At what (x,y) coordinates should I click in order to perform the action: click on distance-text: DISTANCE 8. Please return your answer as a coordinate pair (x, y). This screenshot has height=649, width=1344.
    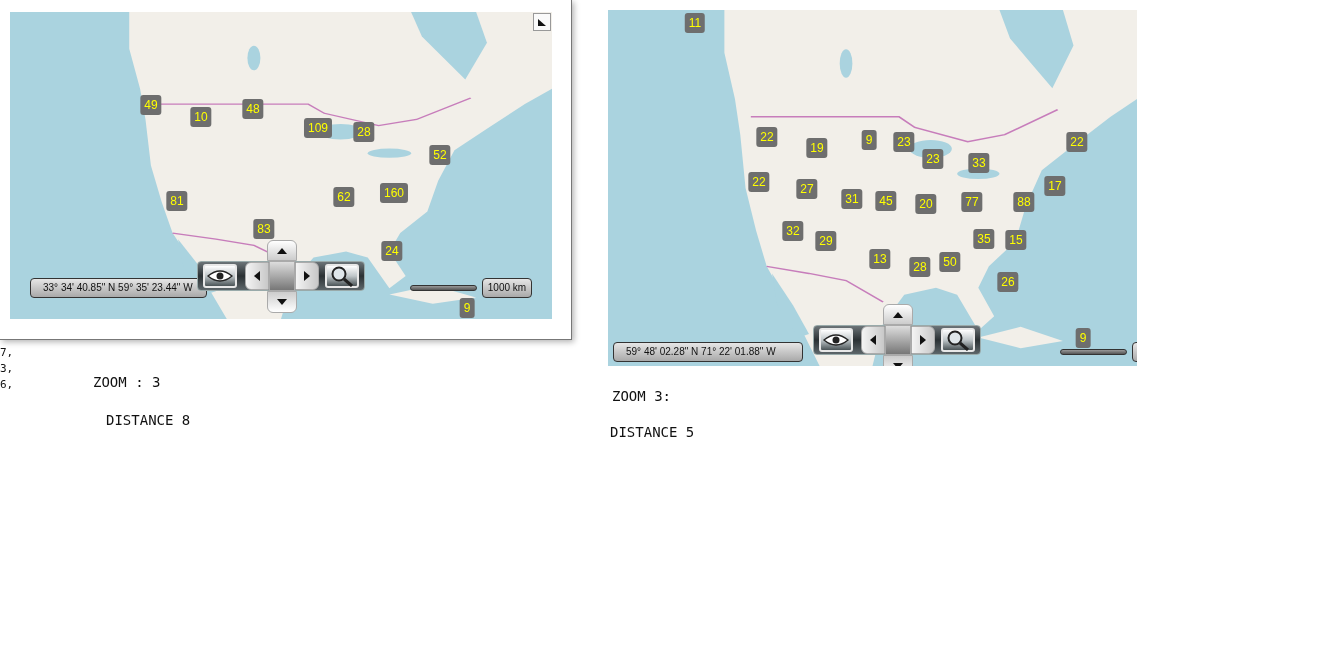
    Looking at the image, I should click on (148, 420).